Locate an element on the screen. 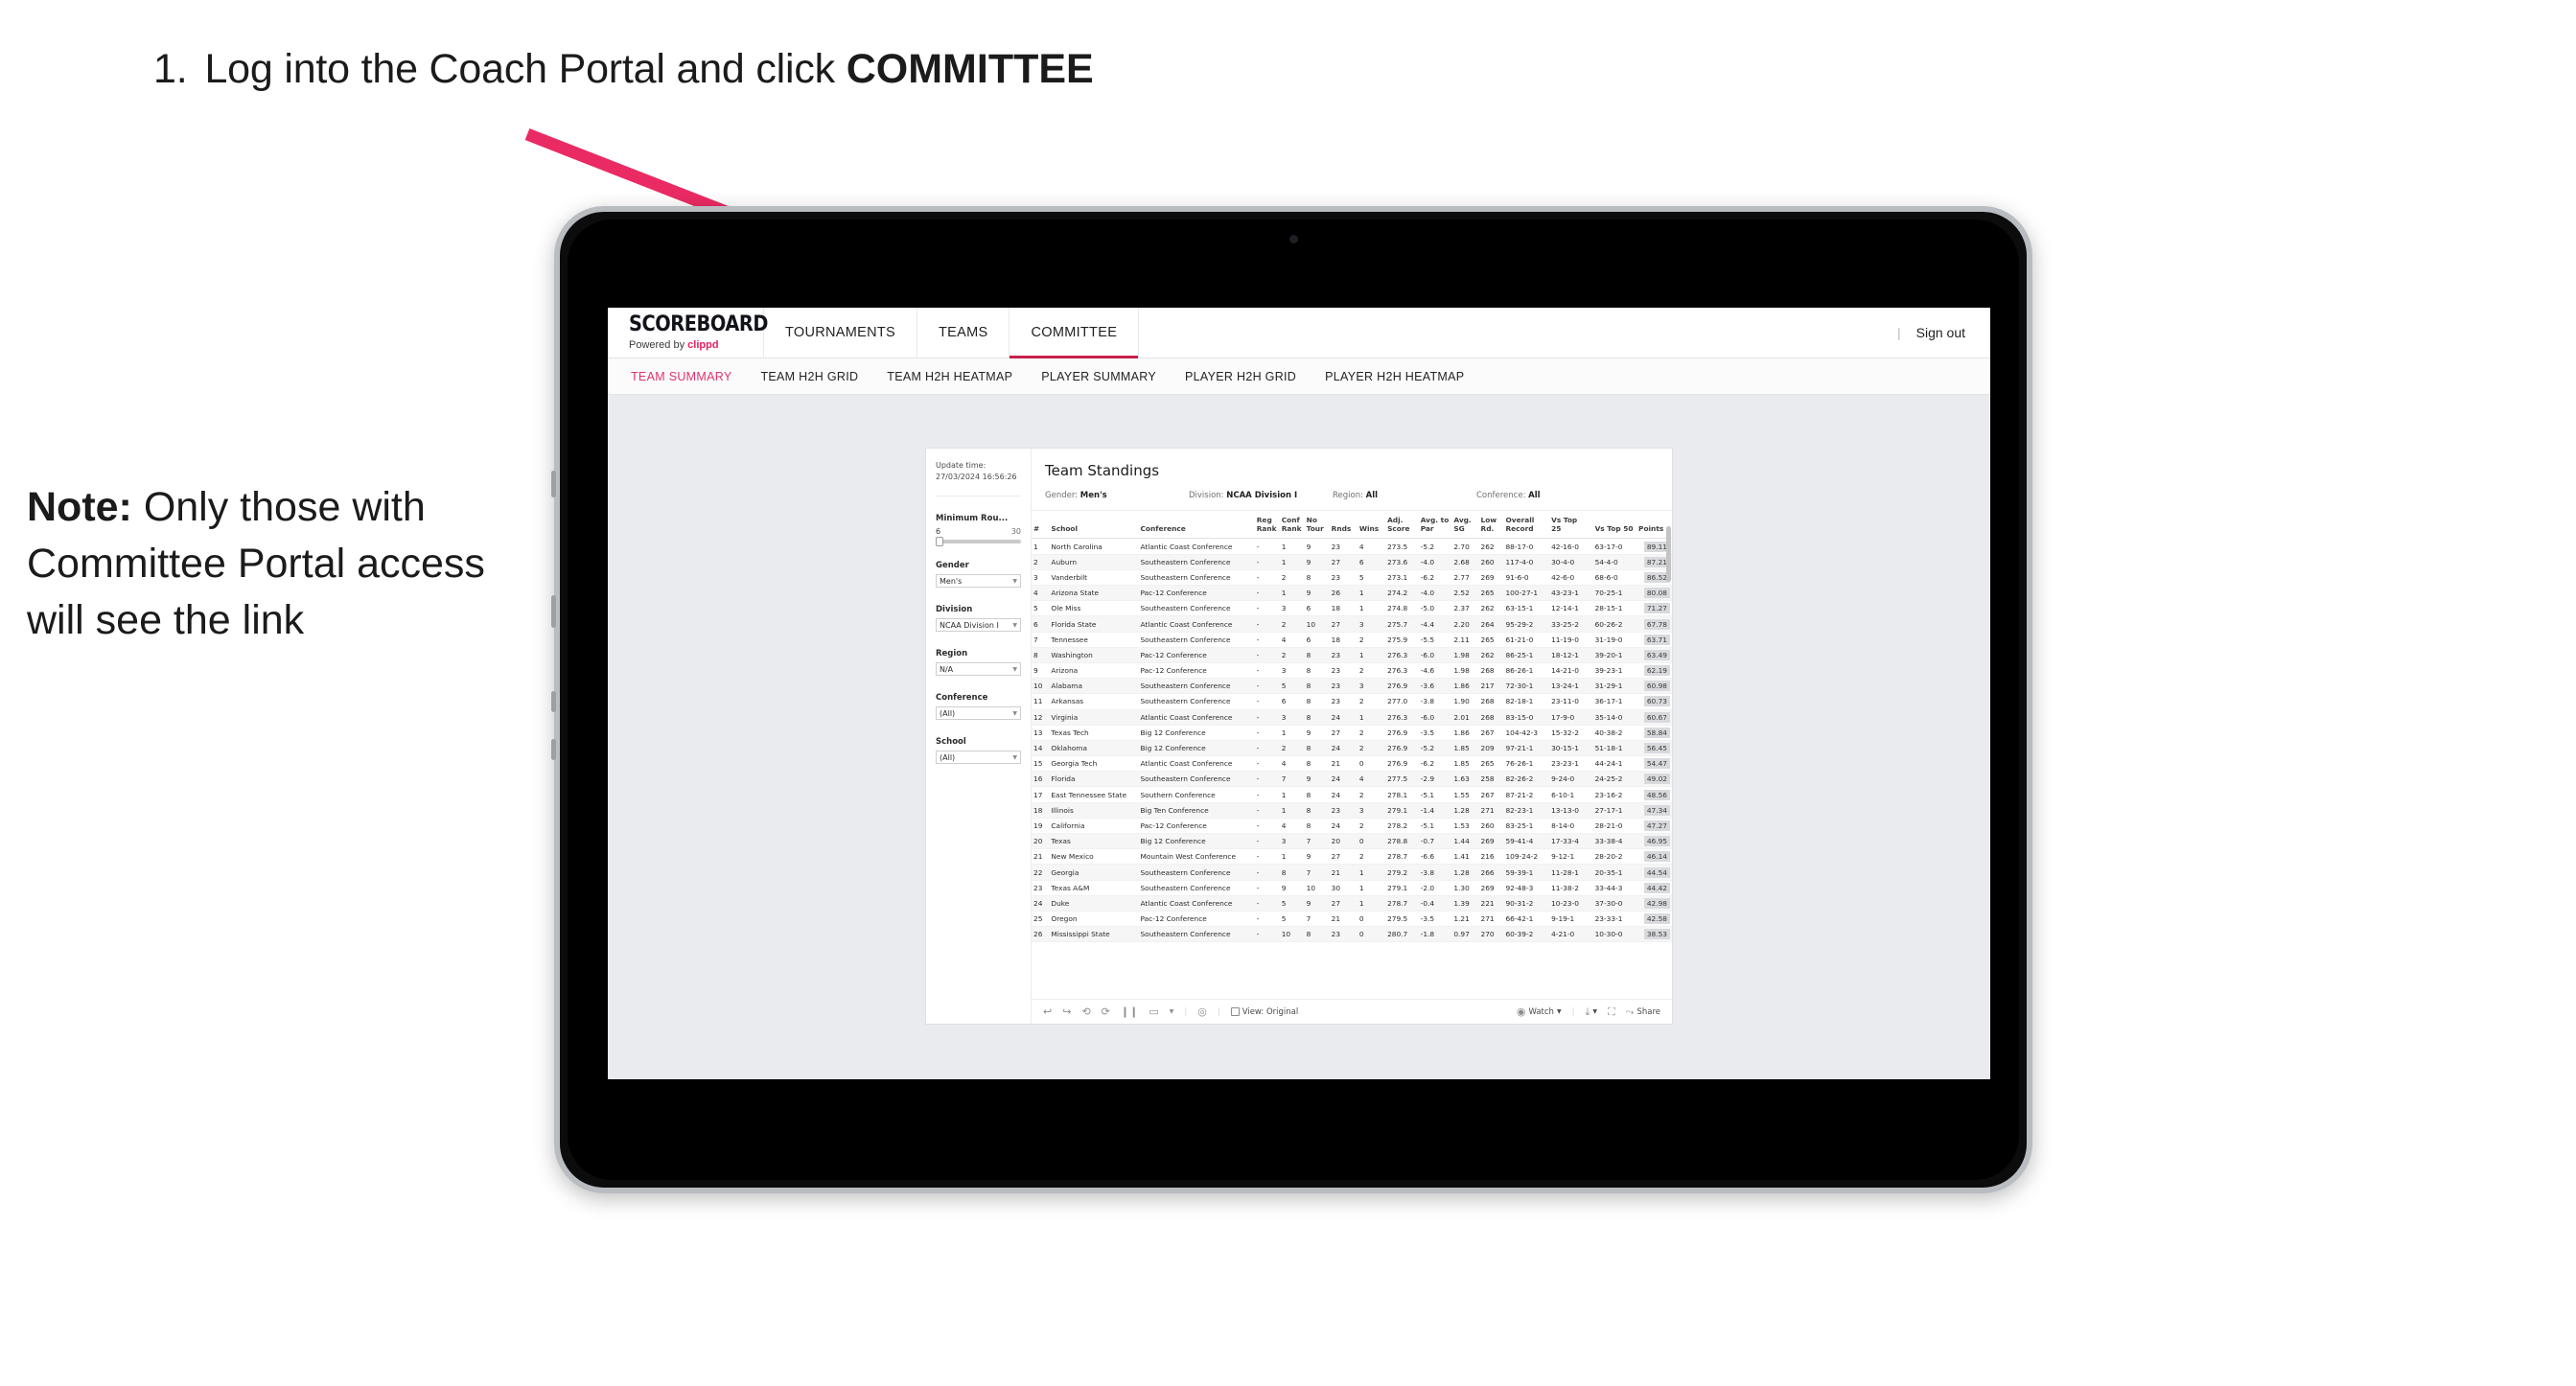  col-low-rd: Low Rd. is located at coordinates (1491, 526).